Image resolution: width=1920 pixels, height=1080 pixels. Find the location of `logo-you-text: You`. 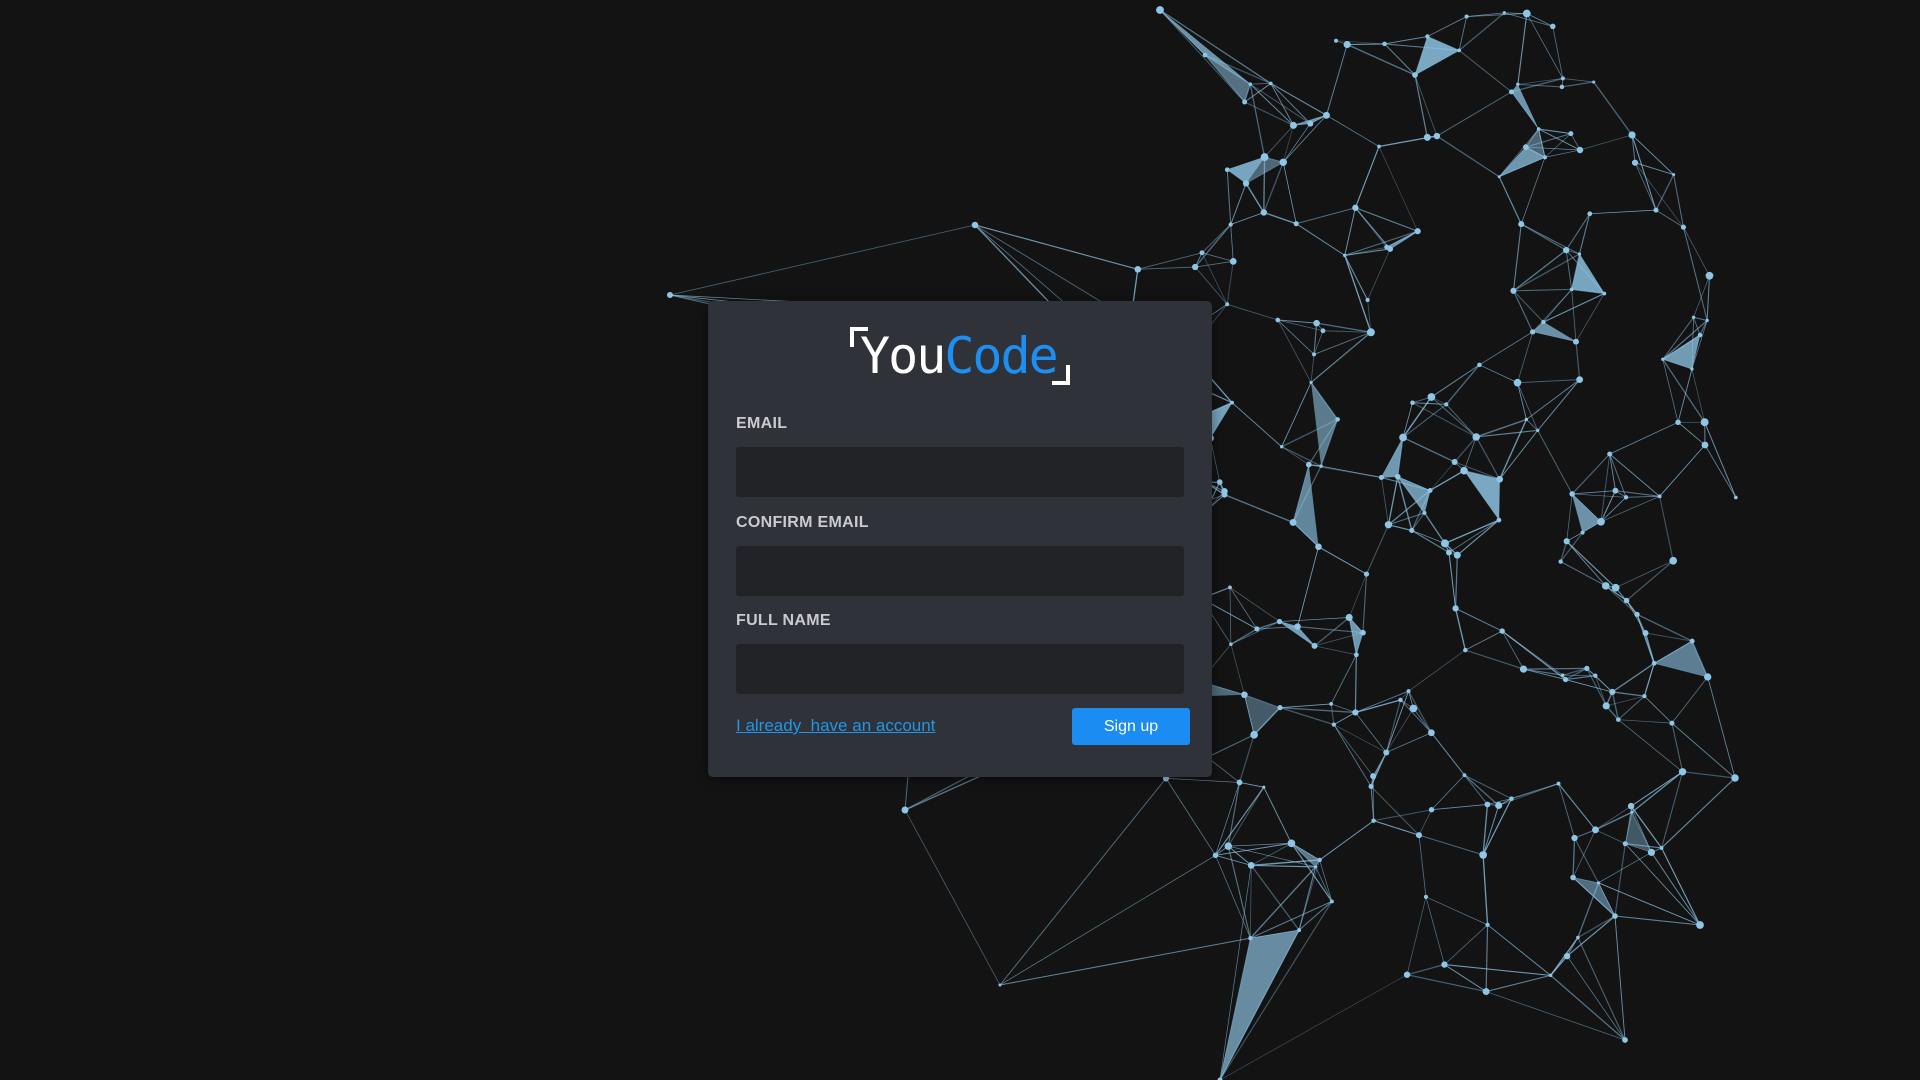

logo-you-text: You is located at coordinates (903, 356).